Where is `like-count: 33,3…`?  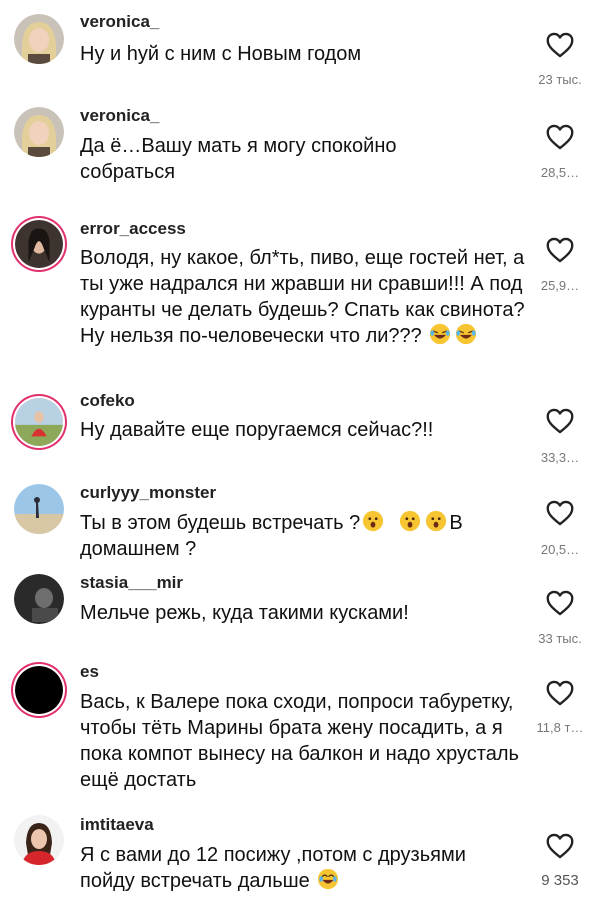 like-count: 33,3… is located at coordinates (560, 457).